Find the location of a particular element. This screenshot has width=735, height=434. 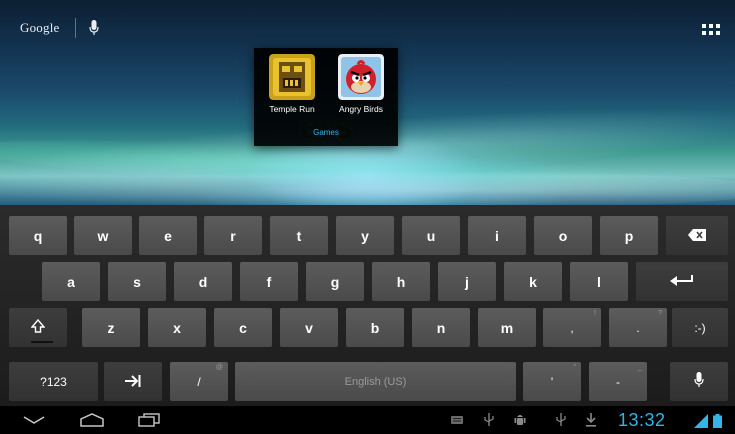

key-x: x is located at coordinates (177, 327).